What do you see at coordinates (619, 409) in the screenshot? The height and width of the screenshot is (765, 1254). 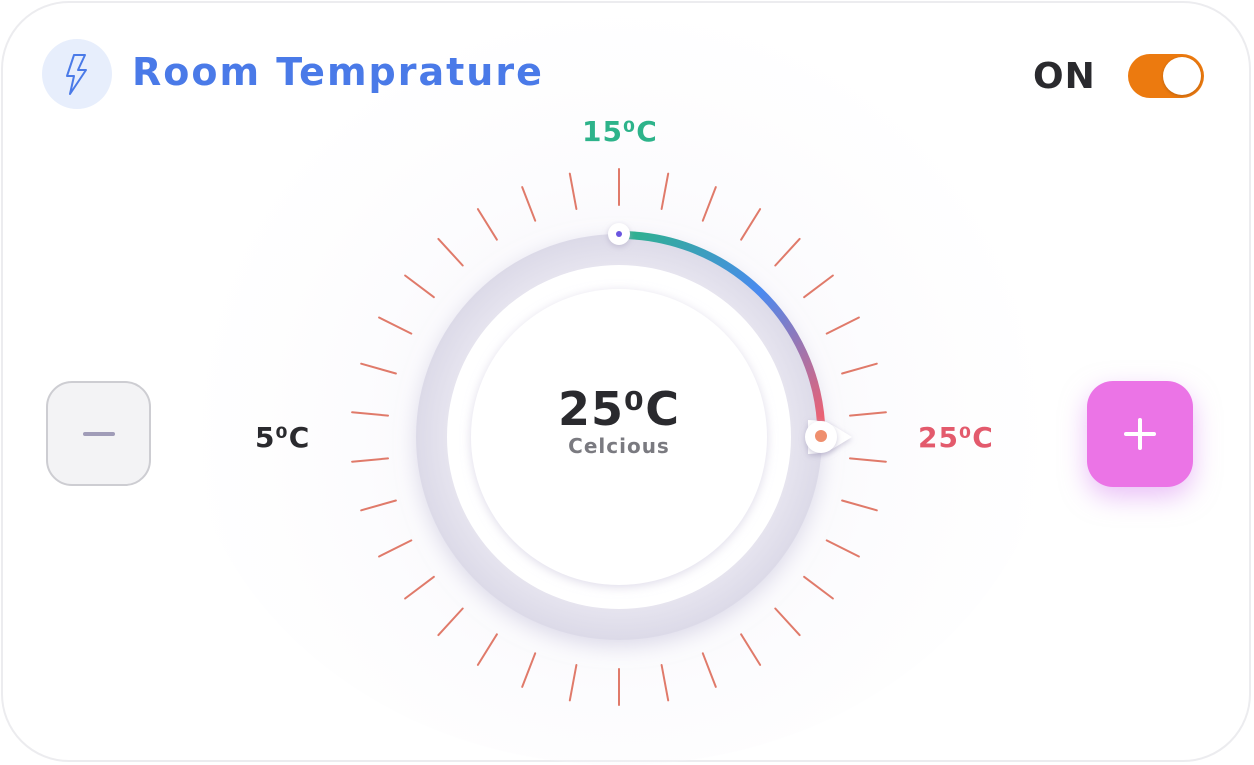 I see `current-temperature-value: 25⁰C` at bounding box center [619, 409].